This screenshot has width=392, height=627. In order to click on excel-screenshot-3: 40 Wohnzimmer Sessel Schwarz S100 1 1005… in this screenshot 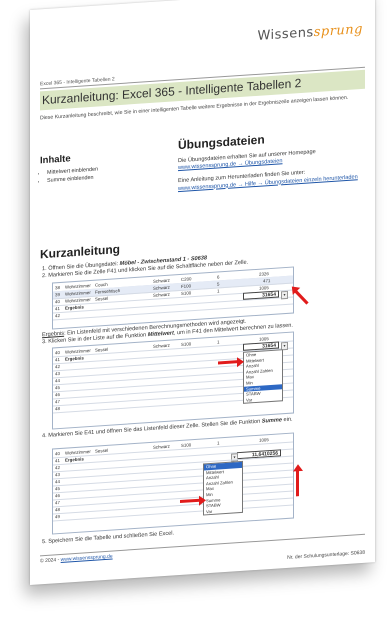, I will do `click(173, 483)`.